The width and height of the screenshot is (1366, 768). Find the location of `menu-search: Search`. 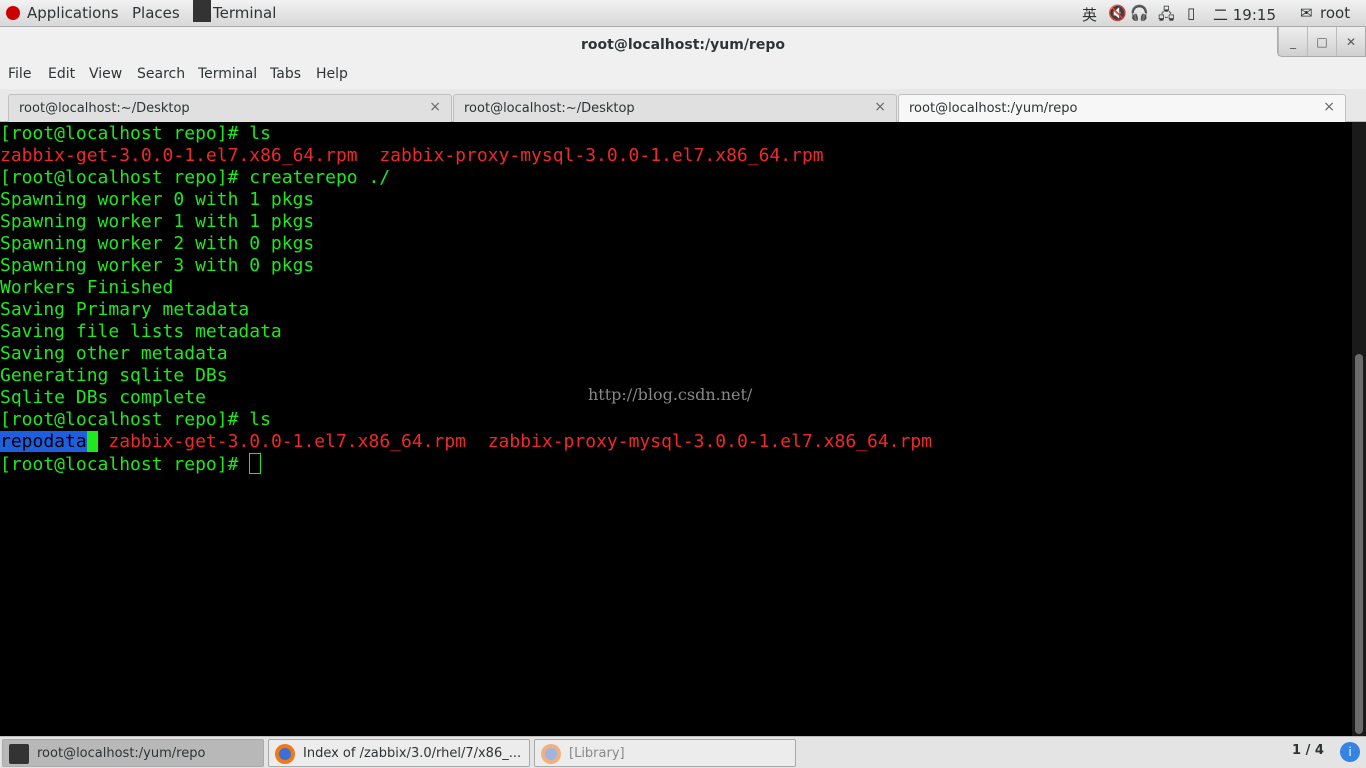

menu-search: Search is located at coordinates (161, 74).